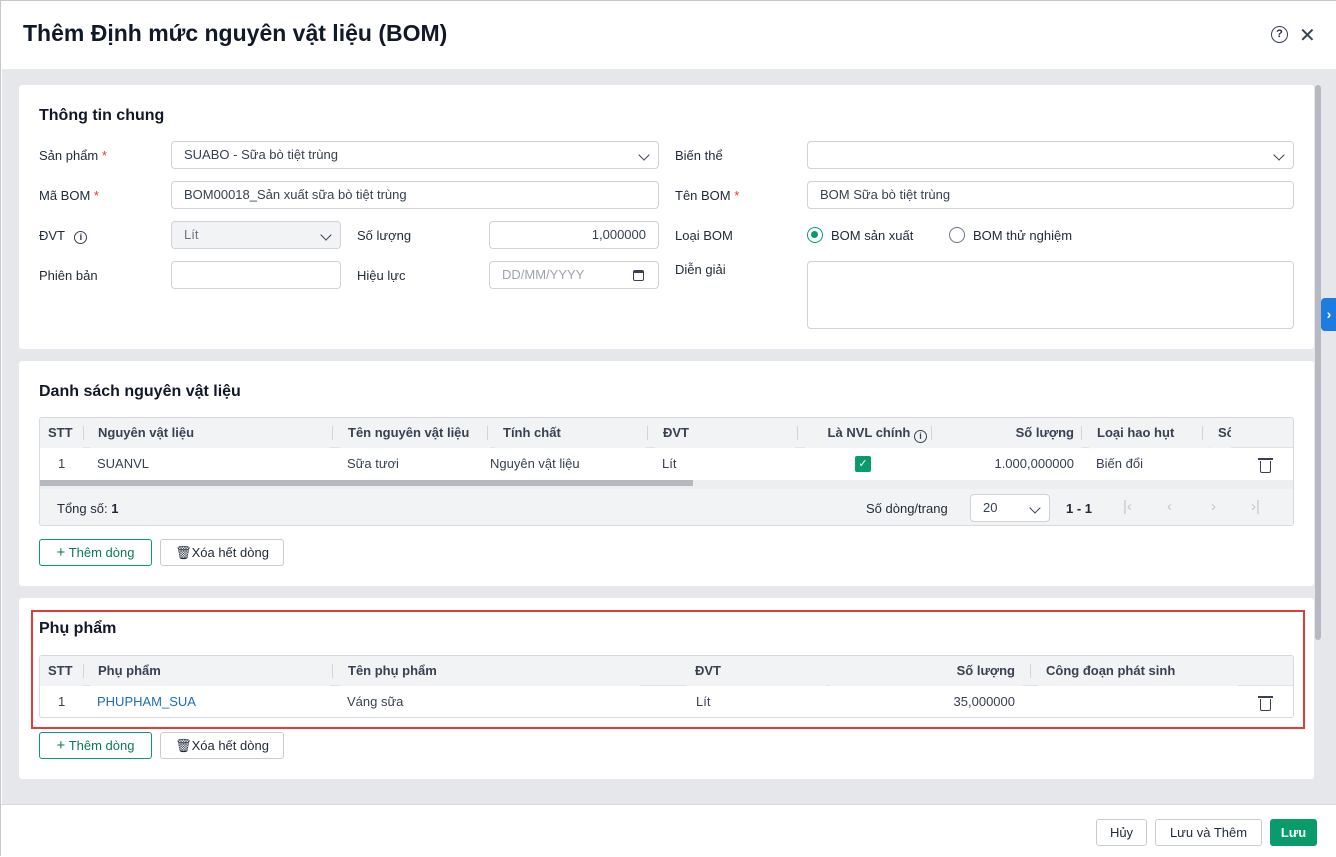  I want to click on qty-input: 1,000000, so click(574, 235).